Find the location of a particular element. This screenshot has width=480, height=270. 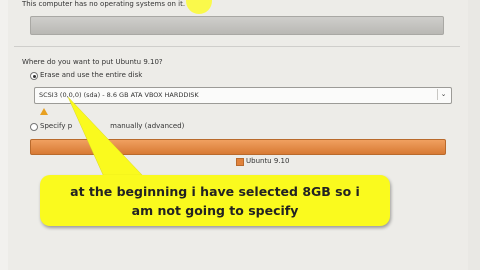

current-disk-bar is located at coordinates (237, 25).